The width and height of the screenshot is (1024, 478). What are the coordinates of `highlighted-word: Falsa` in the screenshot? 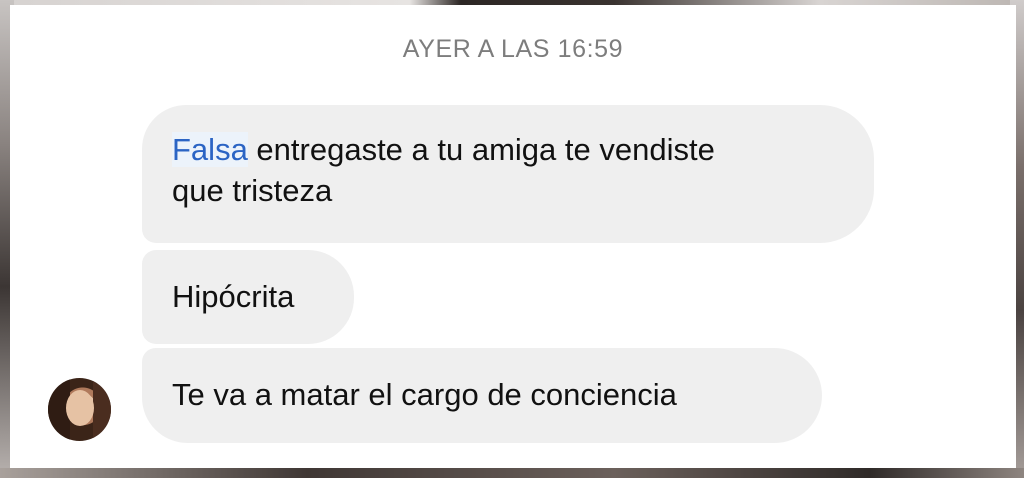 It's located at (210, 149).